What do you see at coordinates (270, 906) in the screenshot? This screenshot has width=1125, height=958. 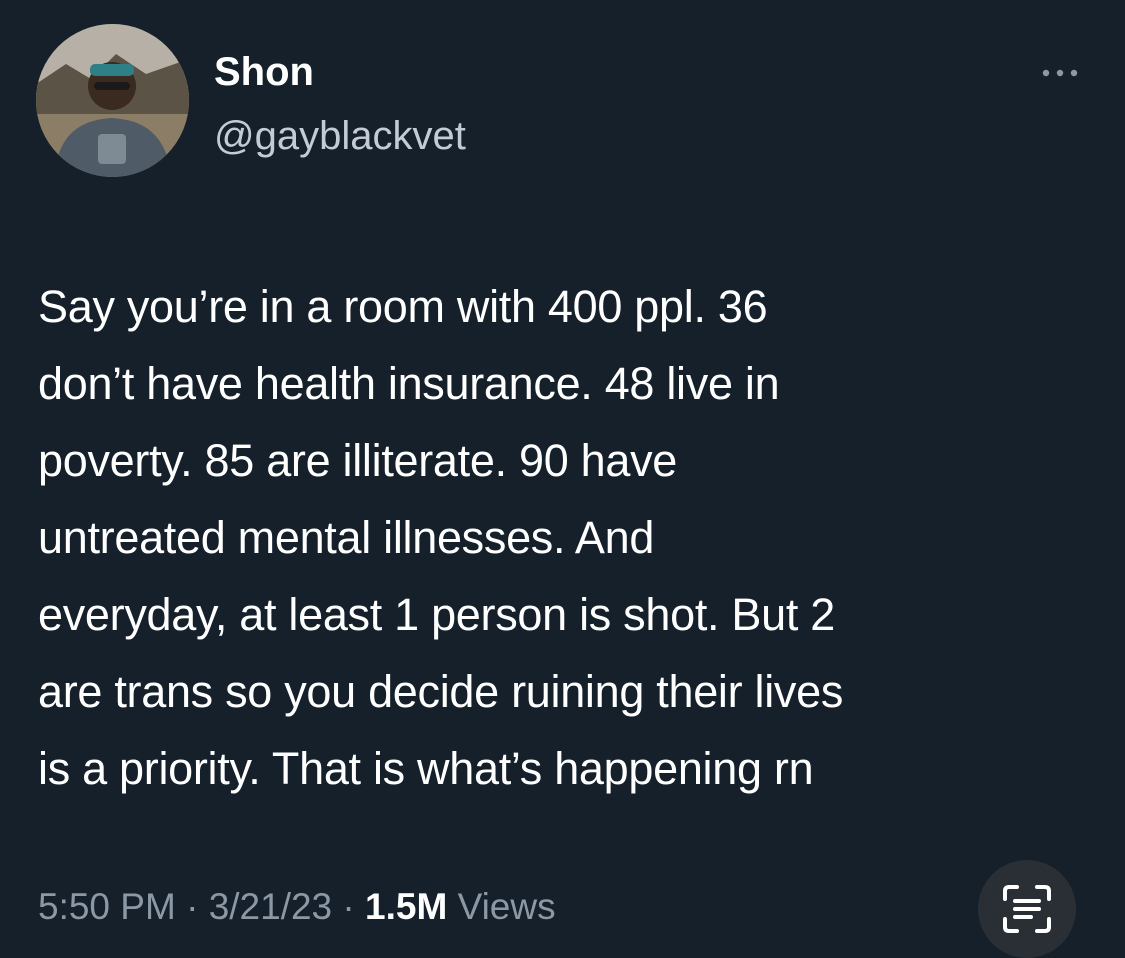 I see `tweet-date: 3/21/23` at bounding box center [270, 906].